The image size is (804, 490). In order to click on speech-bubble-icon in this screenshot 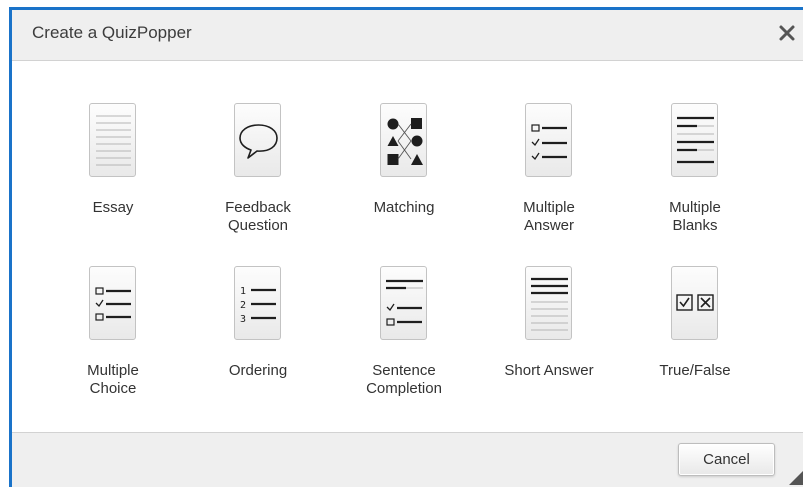, I will do `click(257, 140)`.